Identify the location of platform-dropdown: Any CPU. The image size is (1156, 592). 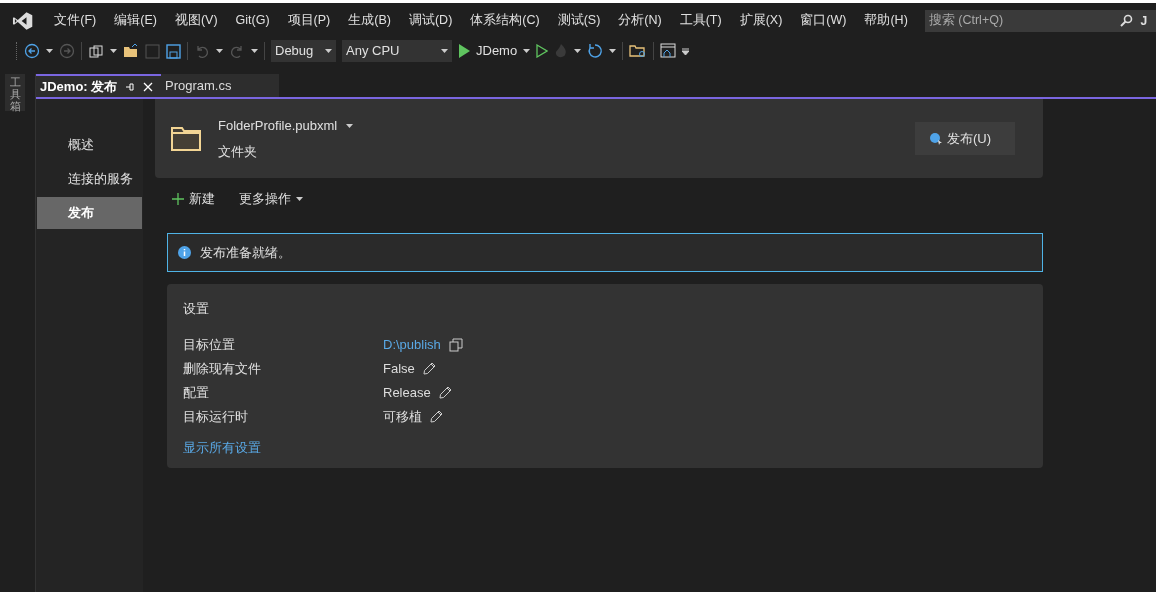
(397, 51).